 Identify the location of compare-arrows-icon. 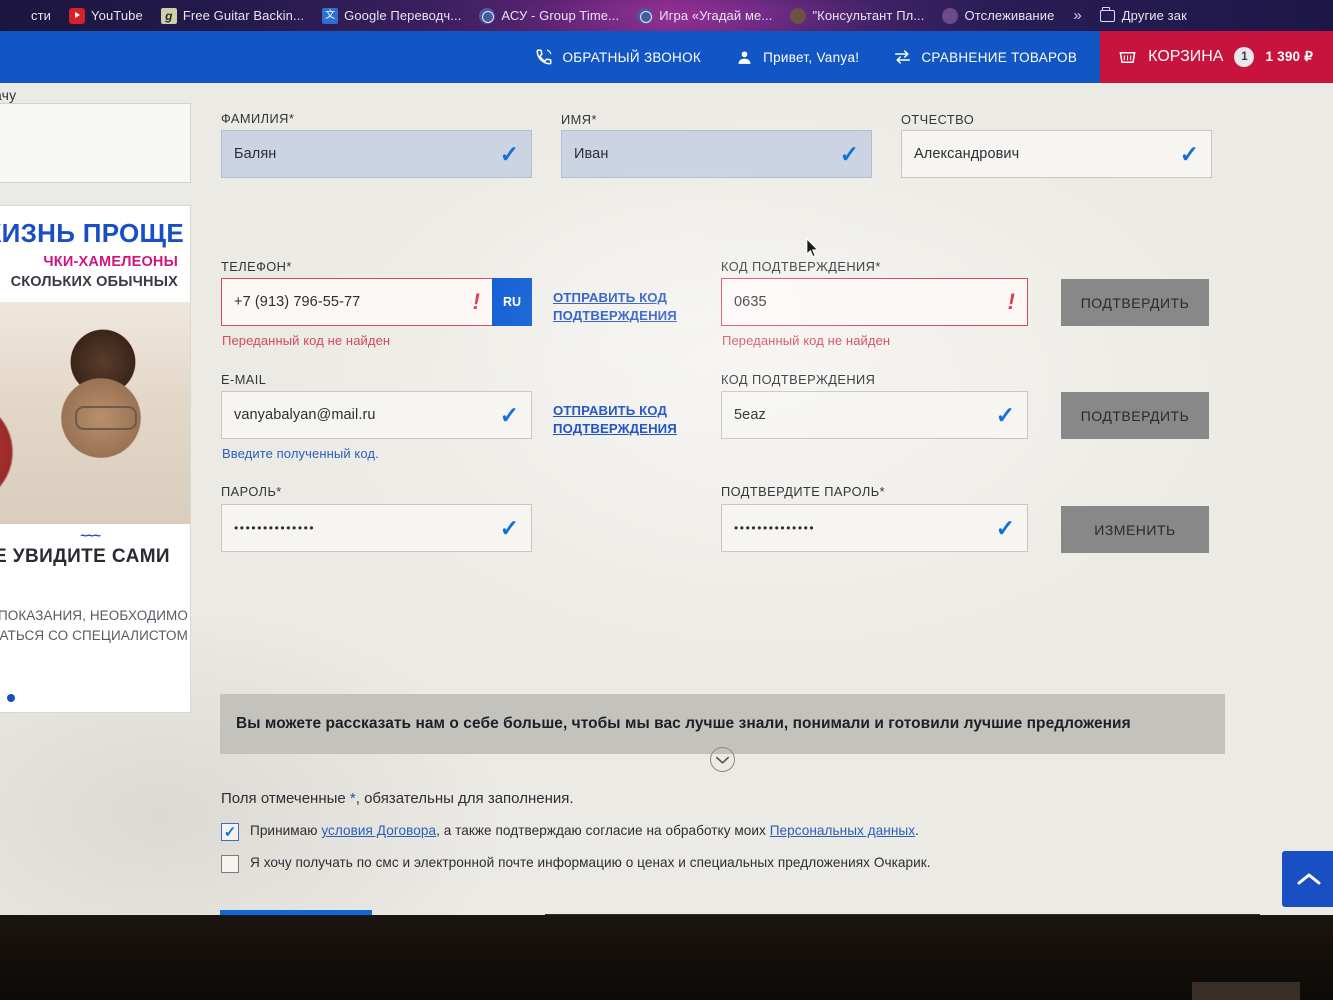
(902, 57).